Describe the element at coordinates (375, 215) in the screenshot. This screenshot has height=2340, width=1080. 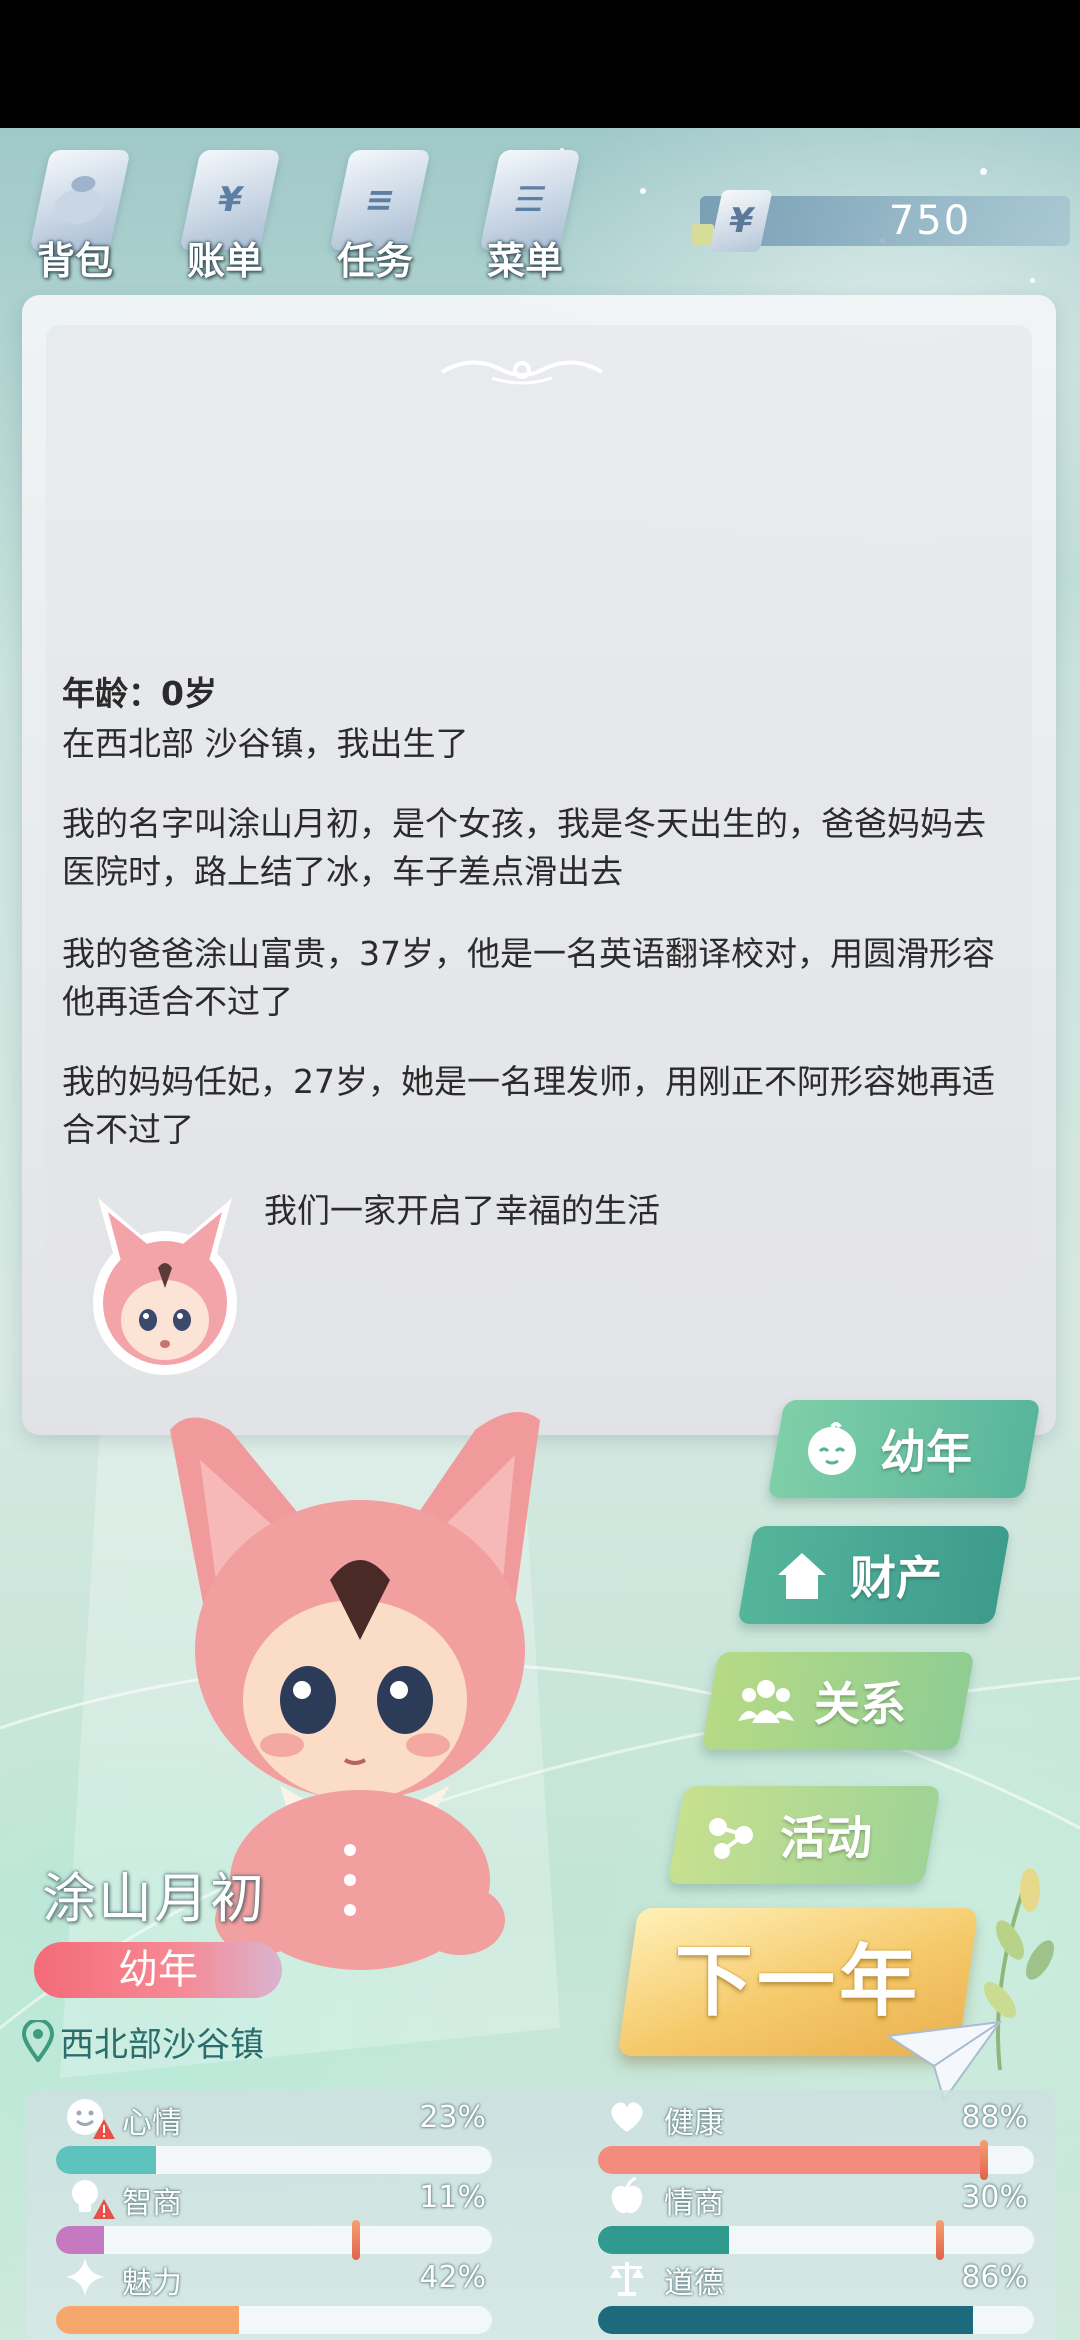
I see `task-button: ≡ 任务` at that location.